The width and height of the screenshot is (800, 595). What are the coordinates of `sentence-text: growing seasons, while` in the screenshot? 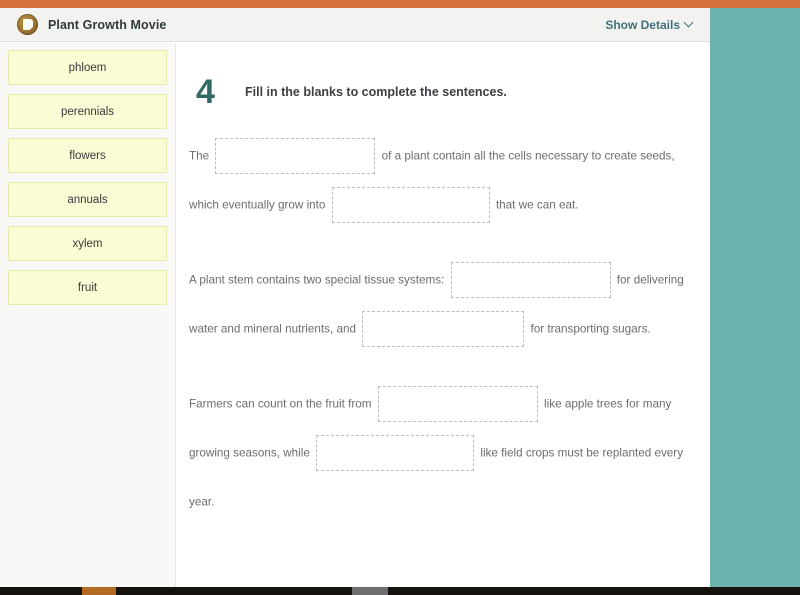 It's located at (249, 453).